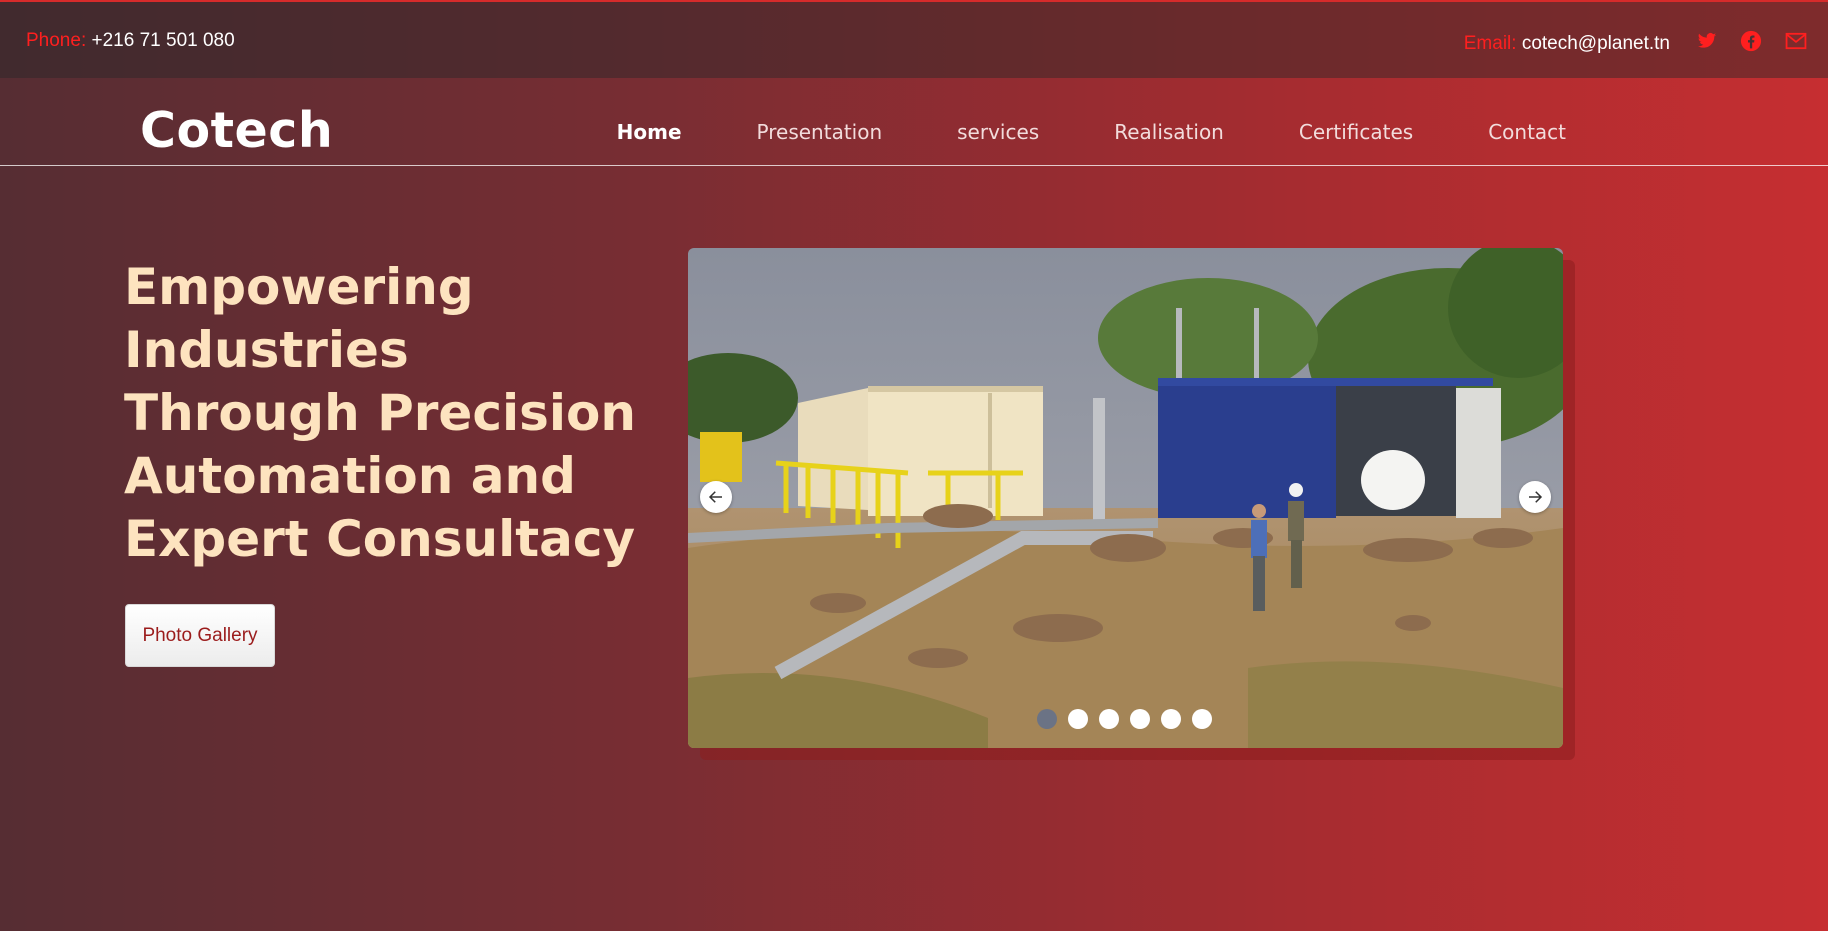 The image size is (1828, 931). What do you see at coordinates (1751, 41) in the screenshot?
I see `facebook-icon` at bounding box center [1751, 41].